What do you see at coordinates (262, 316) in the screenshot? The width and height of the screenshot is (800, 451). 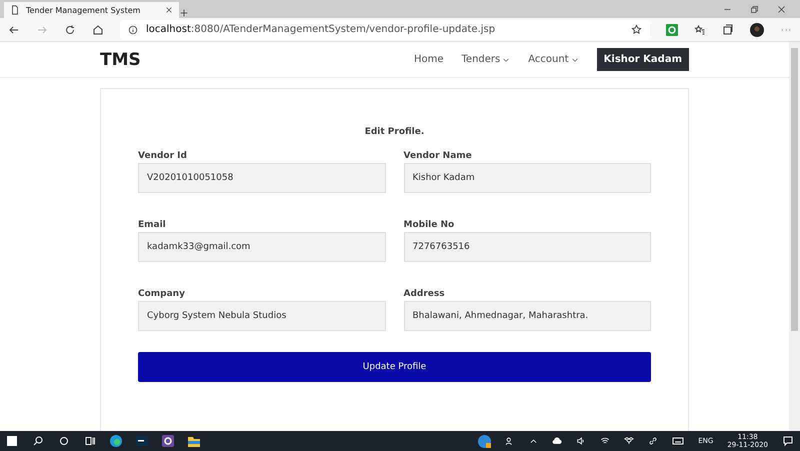 I see `input-field: Cyborg System Nebula Studios` at bounding box center [262, 316].